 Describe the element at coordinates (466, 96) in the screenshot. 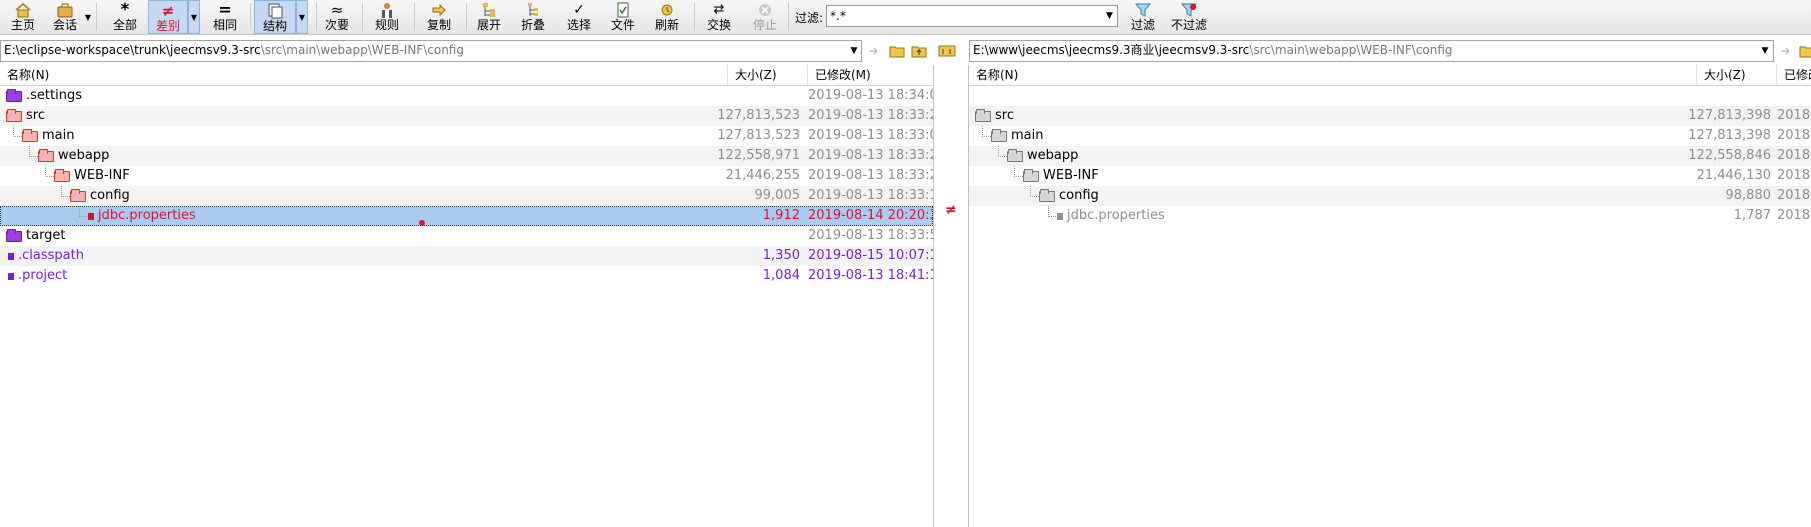

I see `table-row: .settings 2019-08-13 18:34:02` at that location.